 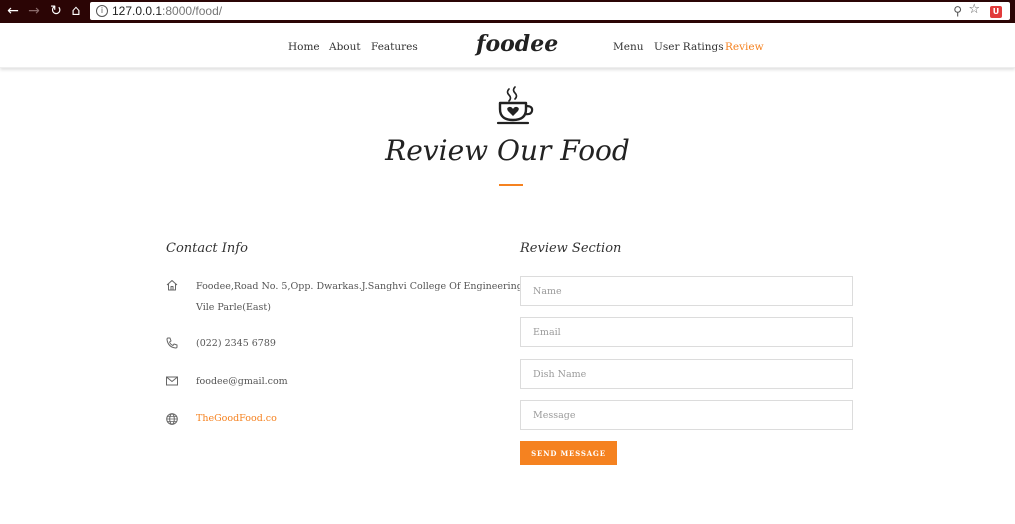 I want to click on brand-logo: foodee, so click(x=517, y=44).